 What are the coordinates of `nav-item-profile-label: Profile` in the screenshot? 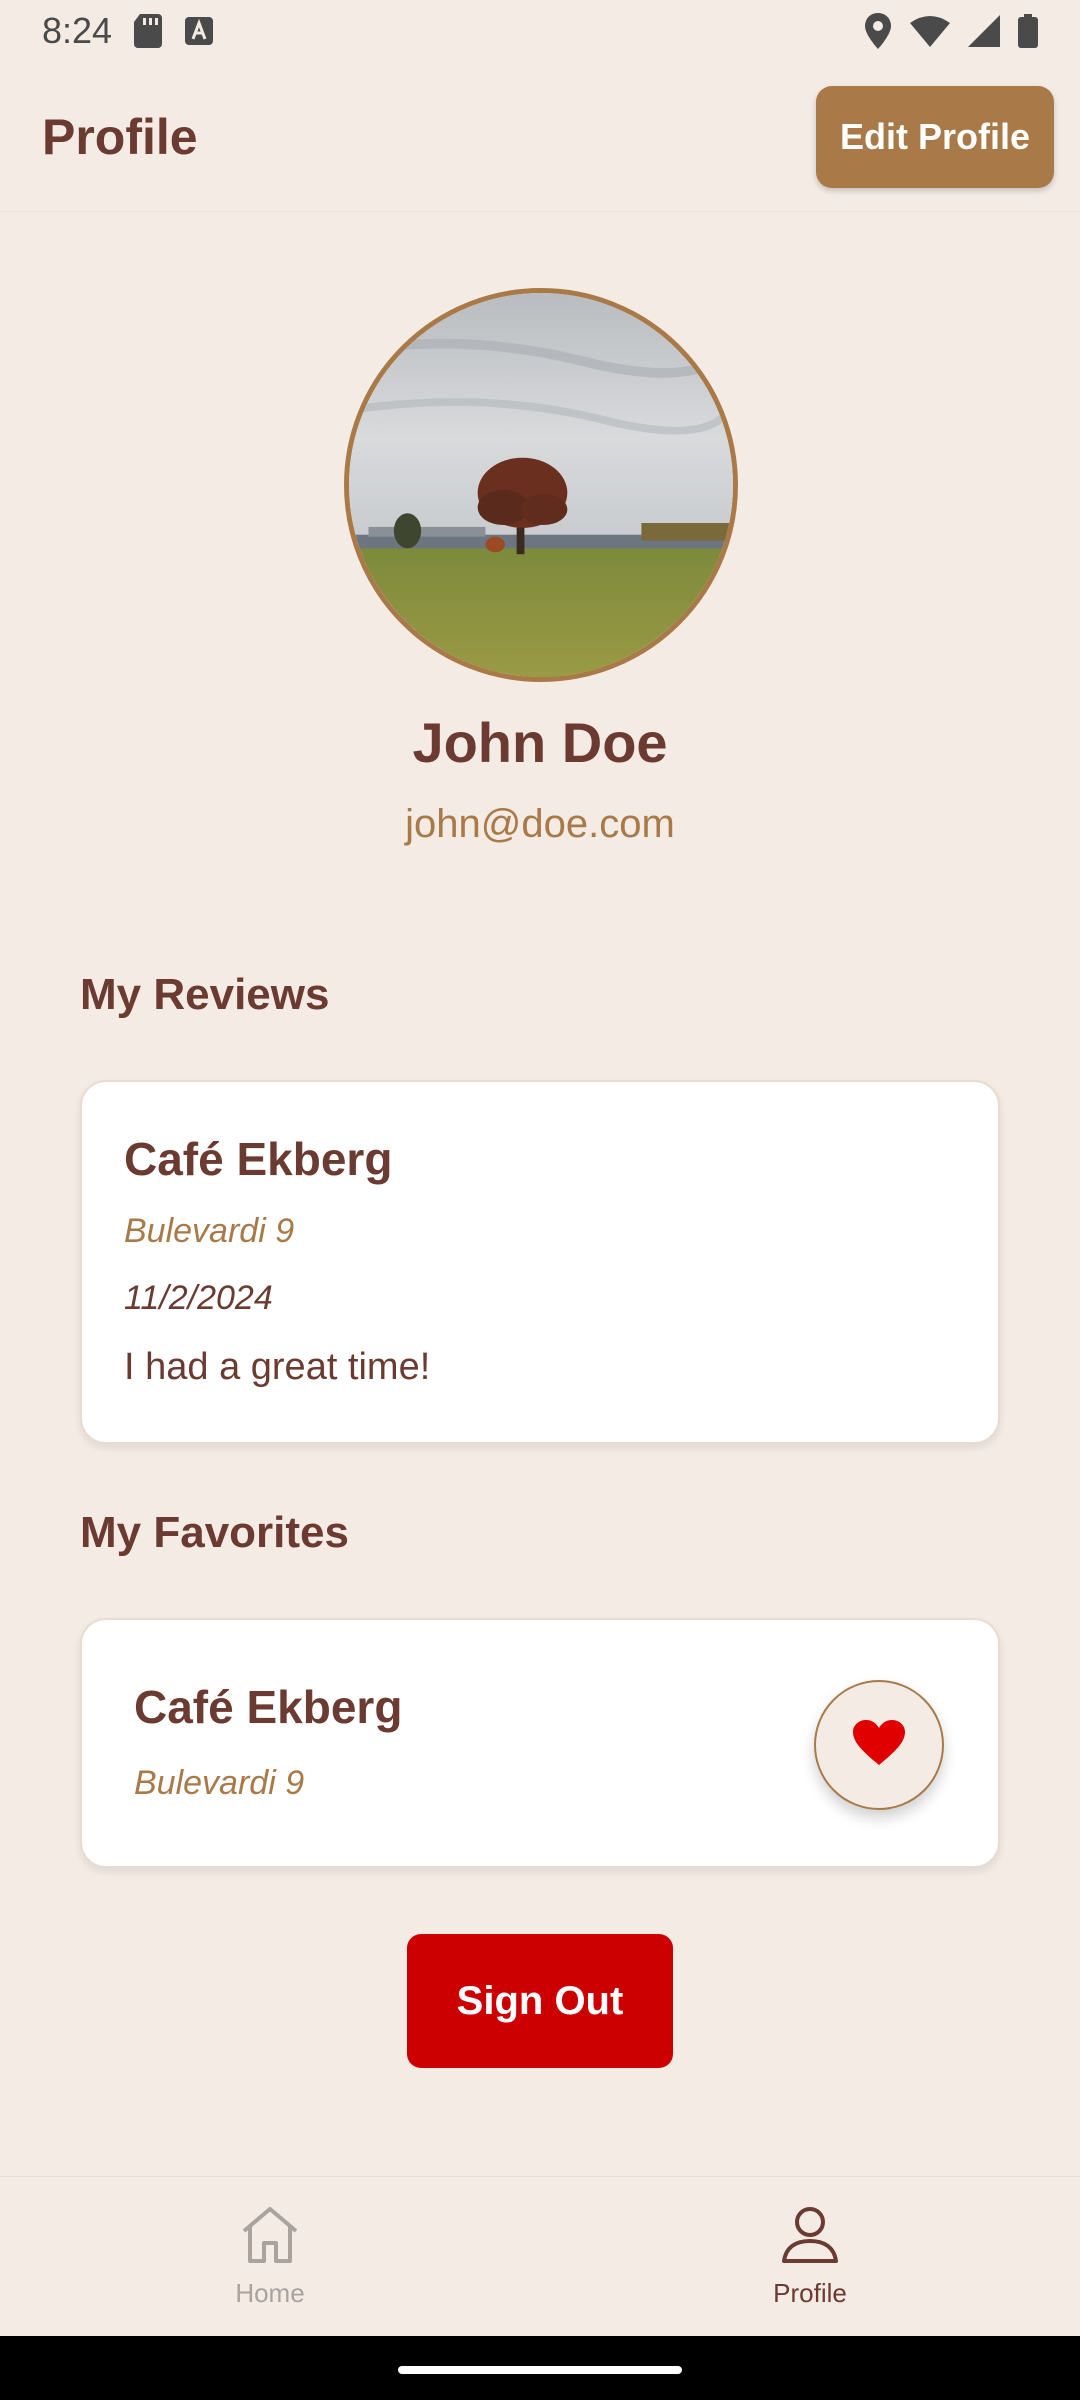 It's located at (810, 2292).